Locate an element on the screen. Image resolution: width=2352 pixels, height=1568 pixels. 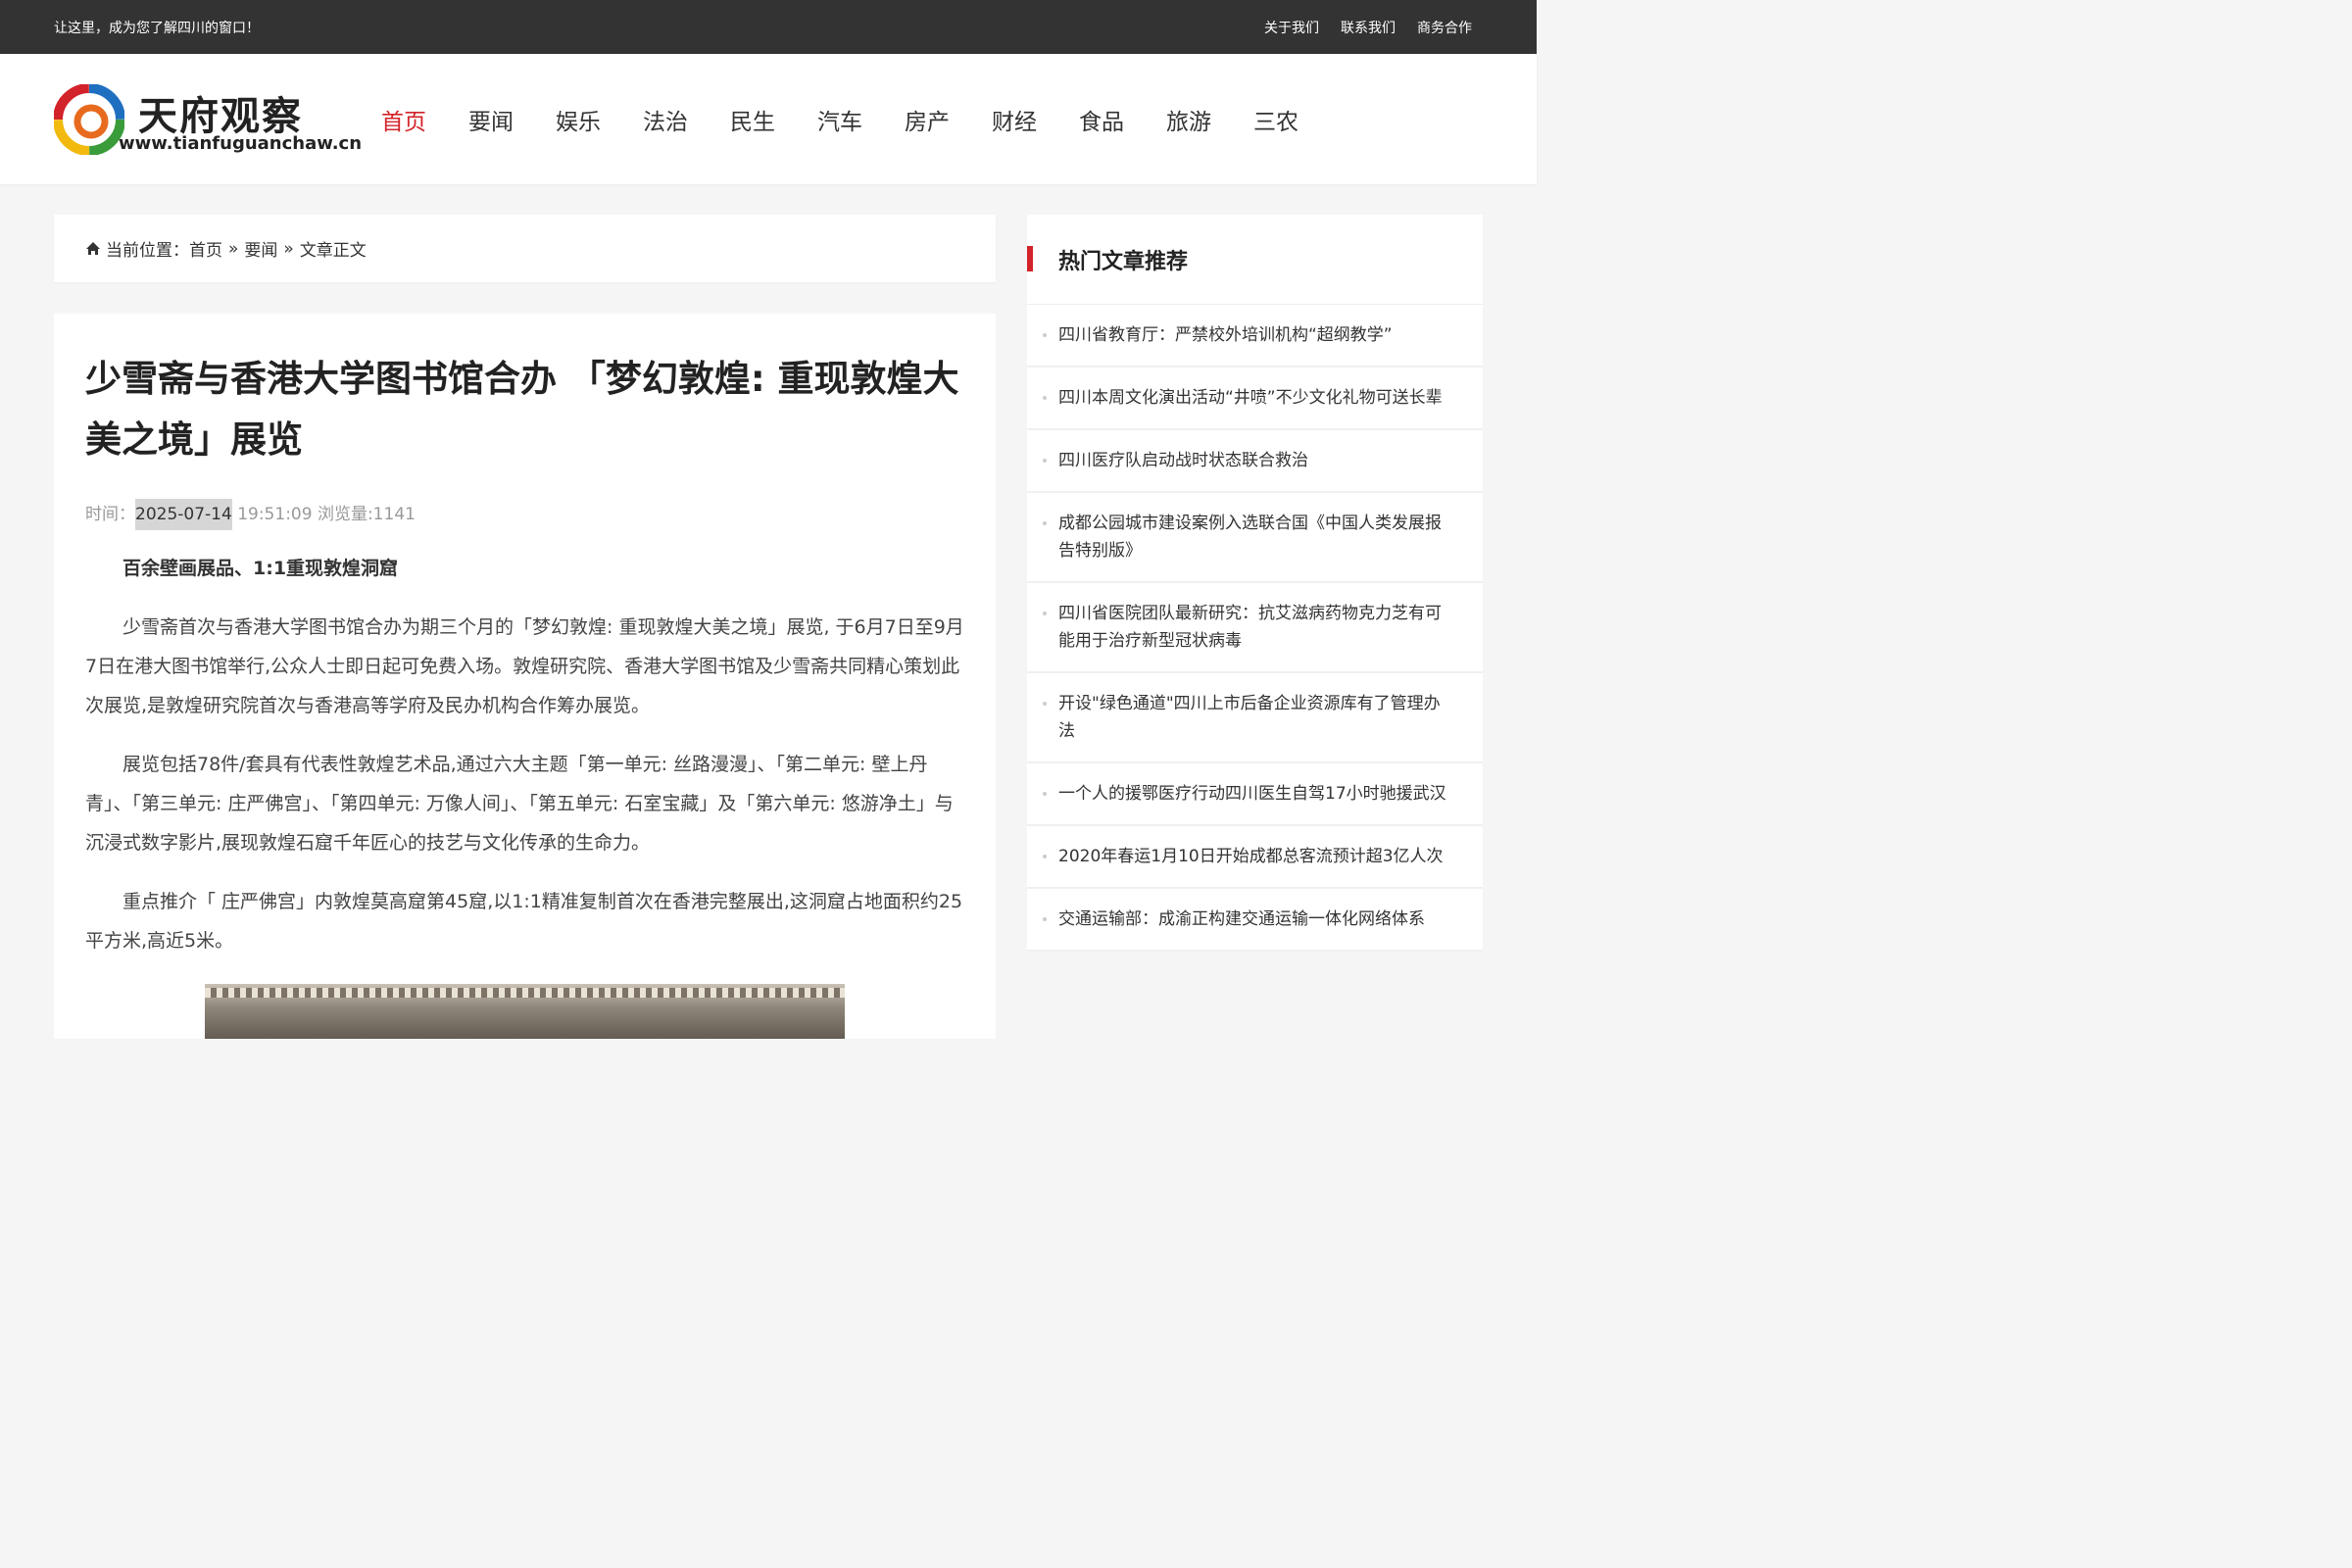
nav-item-finance: 财经 is located at coordinates (1014, 119).